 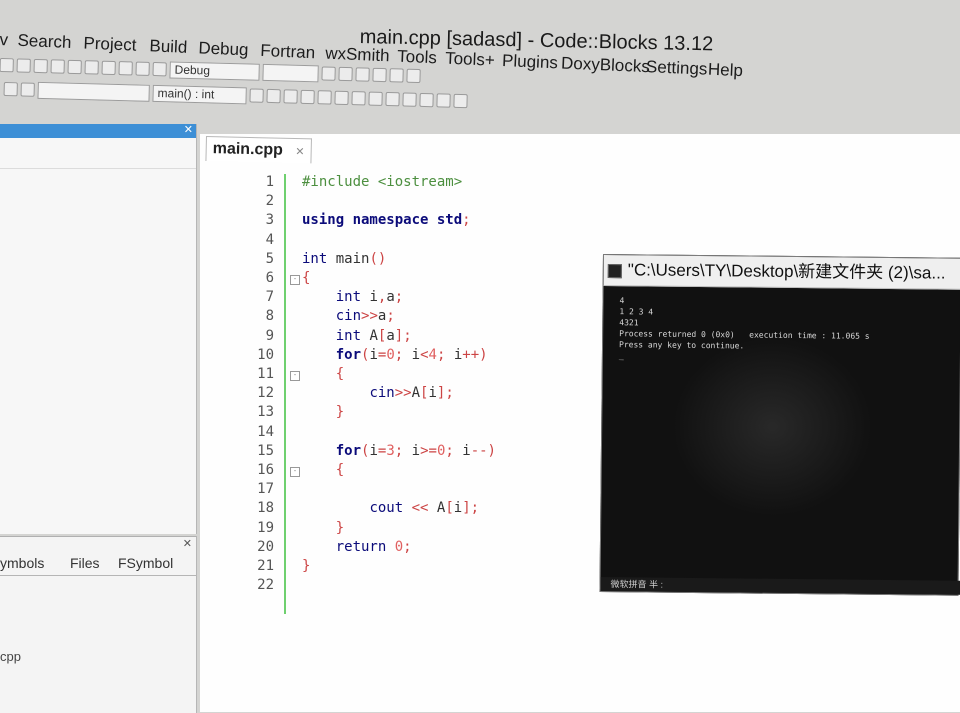 What do you see at coordinates (443, 100) in the screenshot?
I see `zoom-icon` at bounding box center [443, 100].